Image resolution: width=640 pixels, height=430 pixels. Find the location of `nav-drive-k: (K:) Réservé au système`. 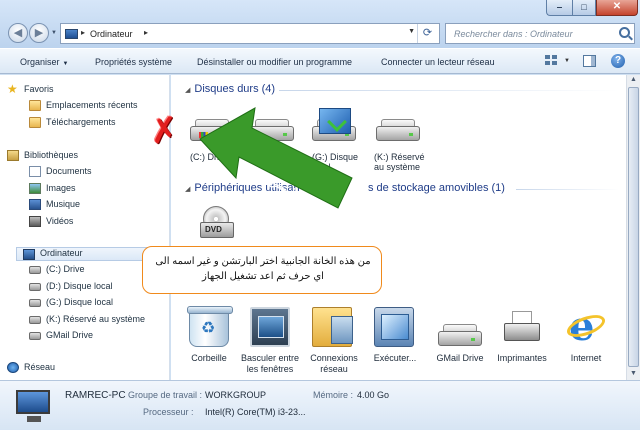

nav-drive-k: (K:) Réservé au système is located at coordinates (87, 321).